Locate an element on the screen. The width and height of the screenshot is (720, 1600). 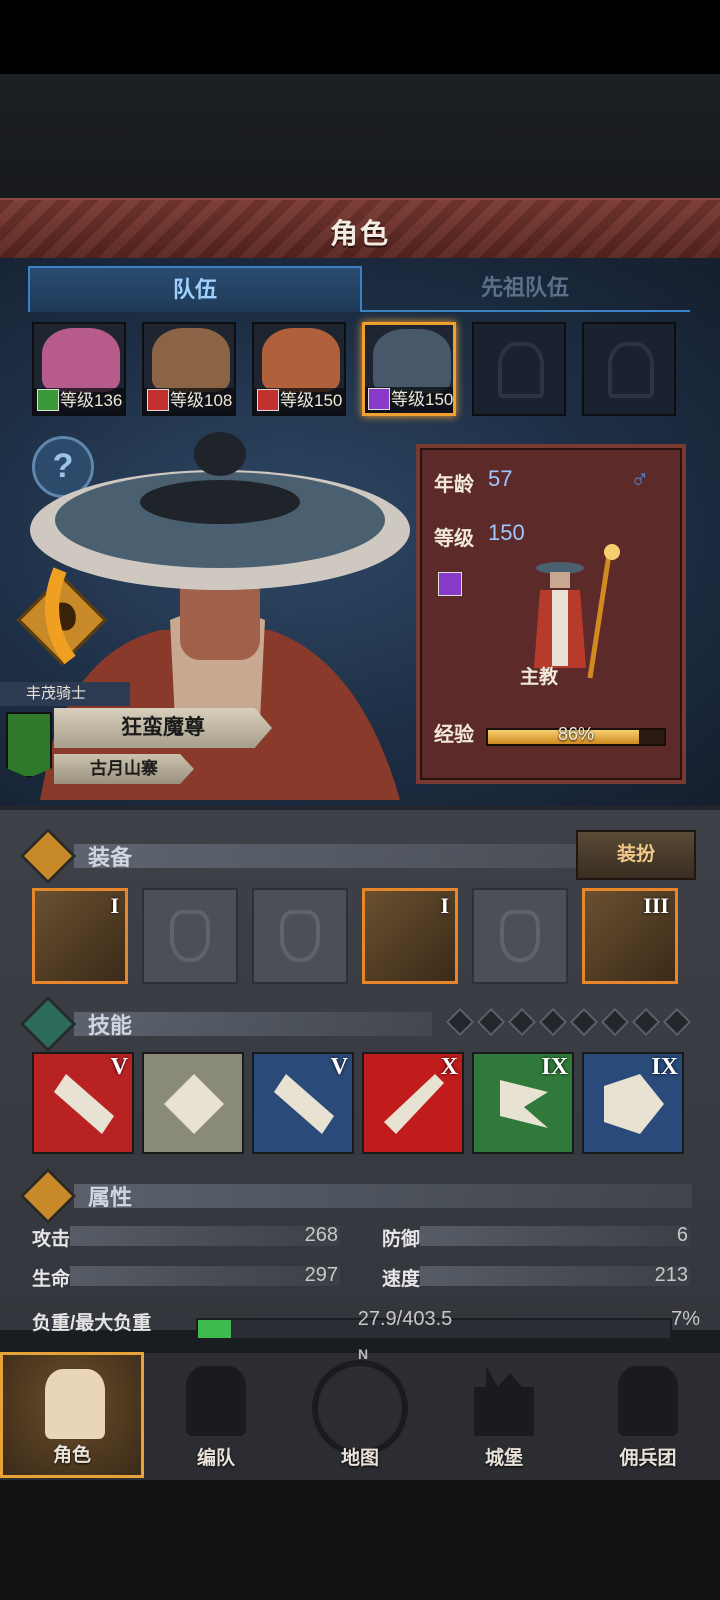
load-label: 负重/最大负重 is located at coordinates (92, 1323).